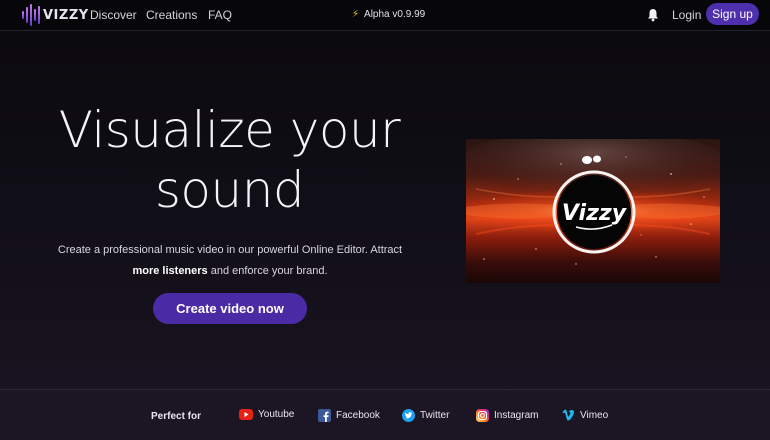 The height and width of the screenshot is (440, 770). What do you see at coordinates (482, 415) in the screenshot?
I see `instagram-icon` at bounding box center [482, 415].